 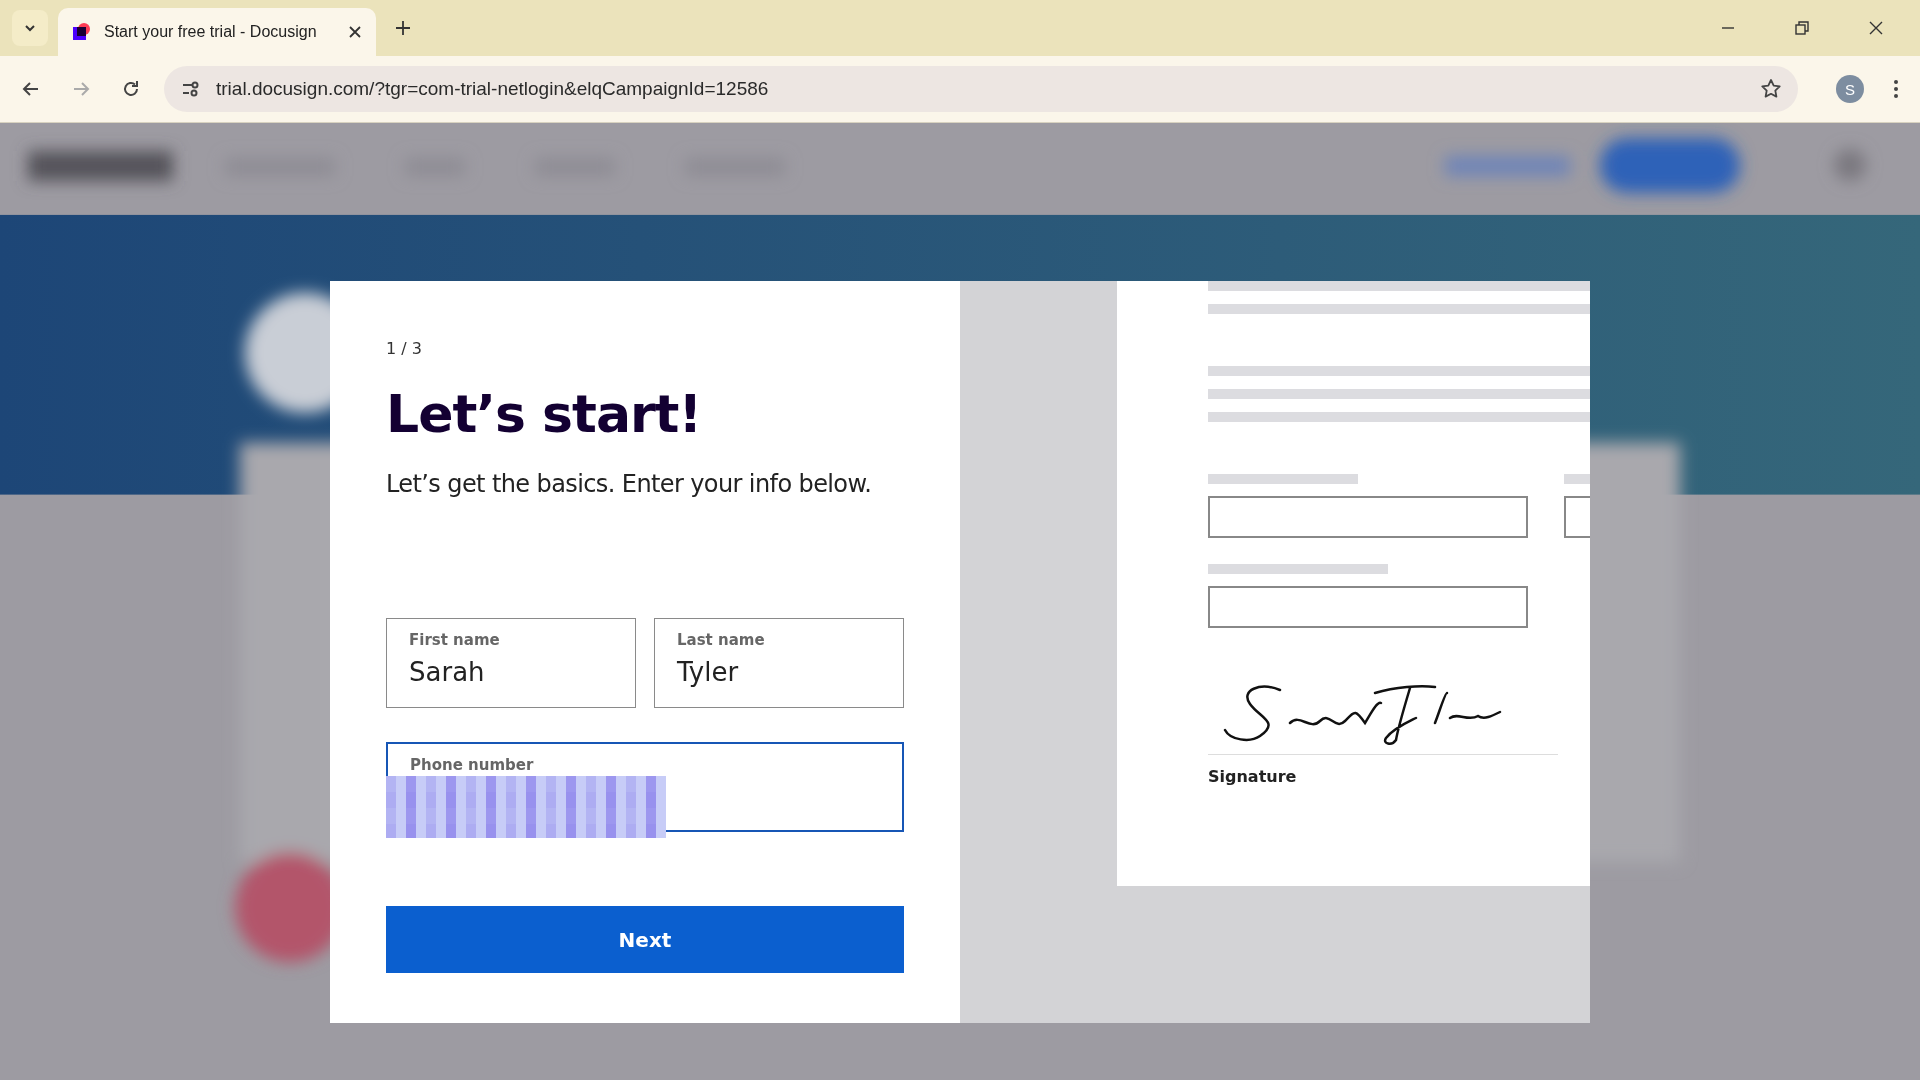 I want to click on text-field: Last name Tyler, so click(x=779, y=663).